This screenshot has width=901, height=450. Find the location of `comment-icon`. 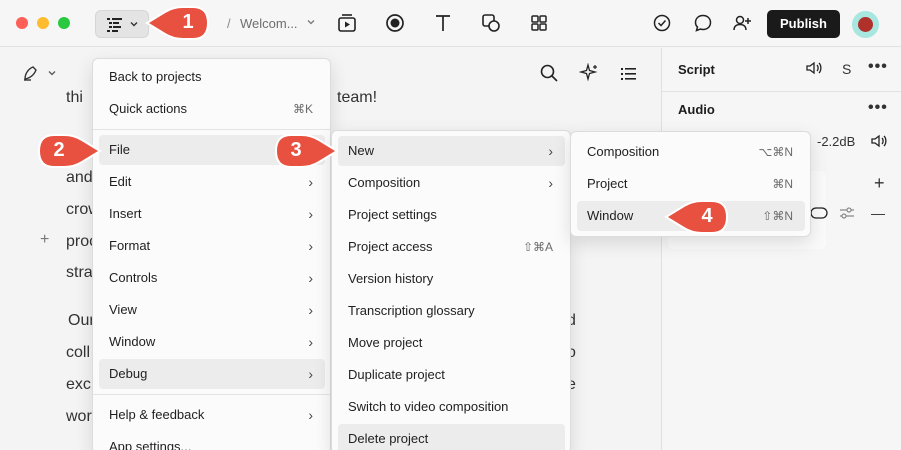

comment-icon is located at coordinates (703, 23).